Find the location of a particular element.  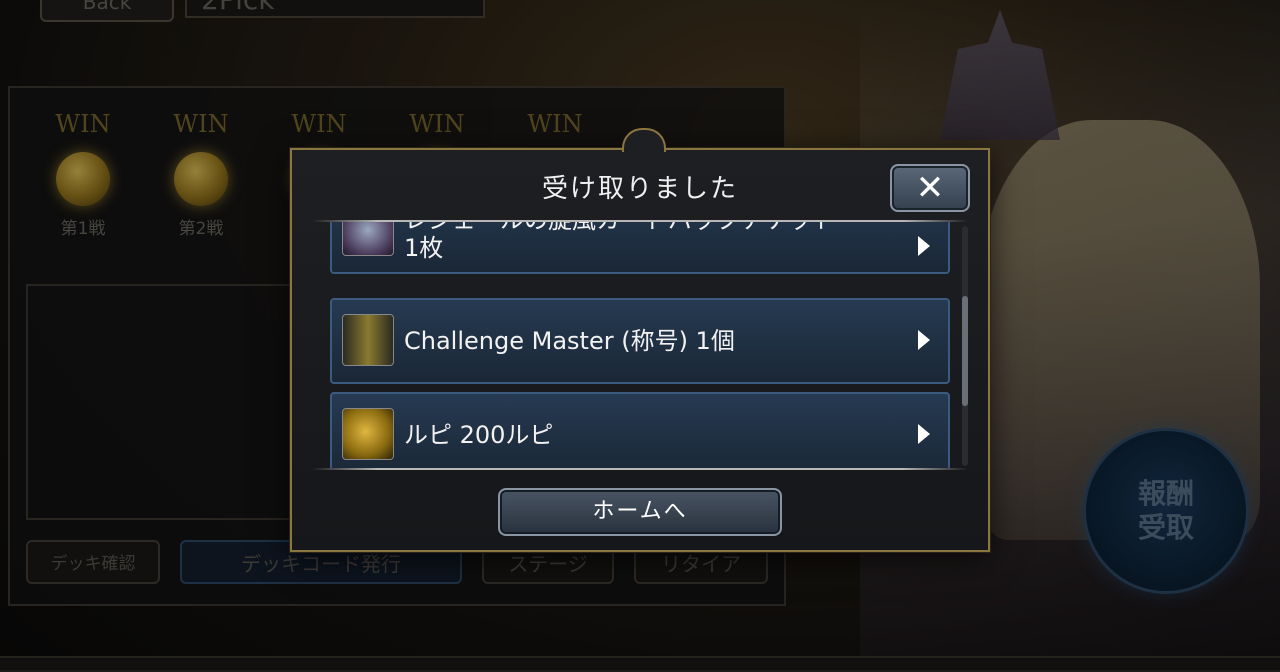

reward-item: レジェールの旋風カードパックチケット 1枚 is located at coordinates (640, 248).